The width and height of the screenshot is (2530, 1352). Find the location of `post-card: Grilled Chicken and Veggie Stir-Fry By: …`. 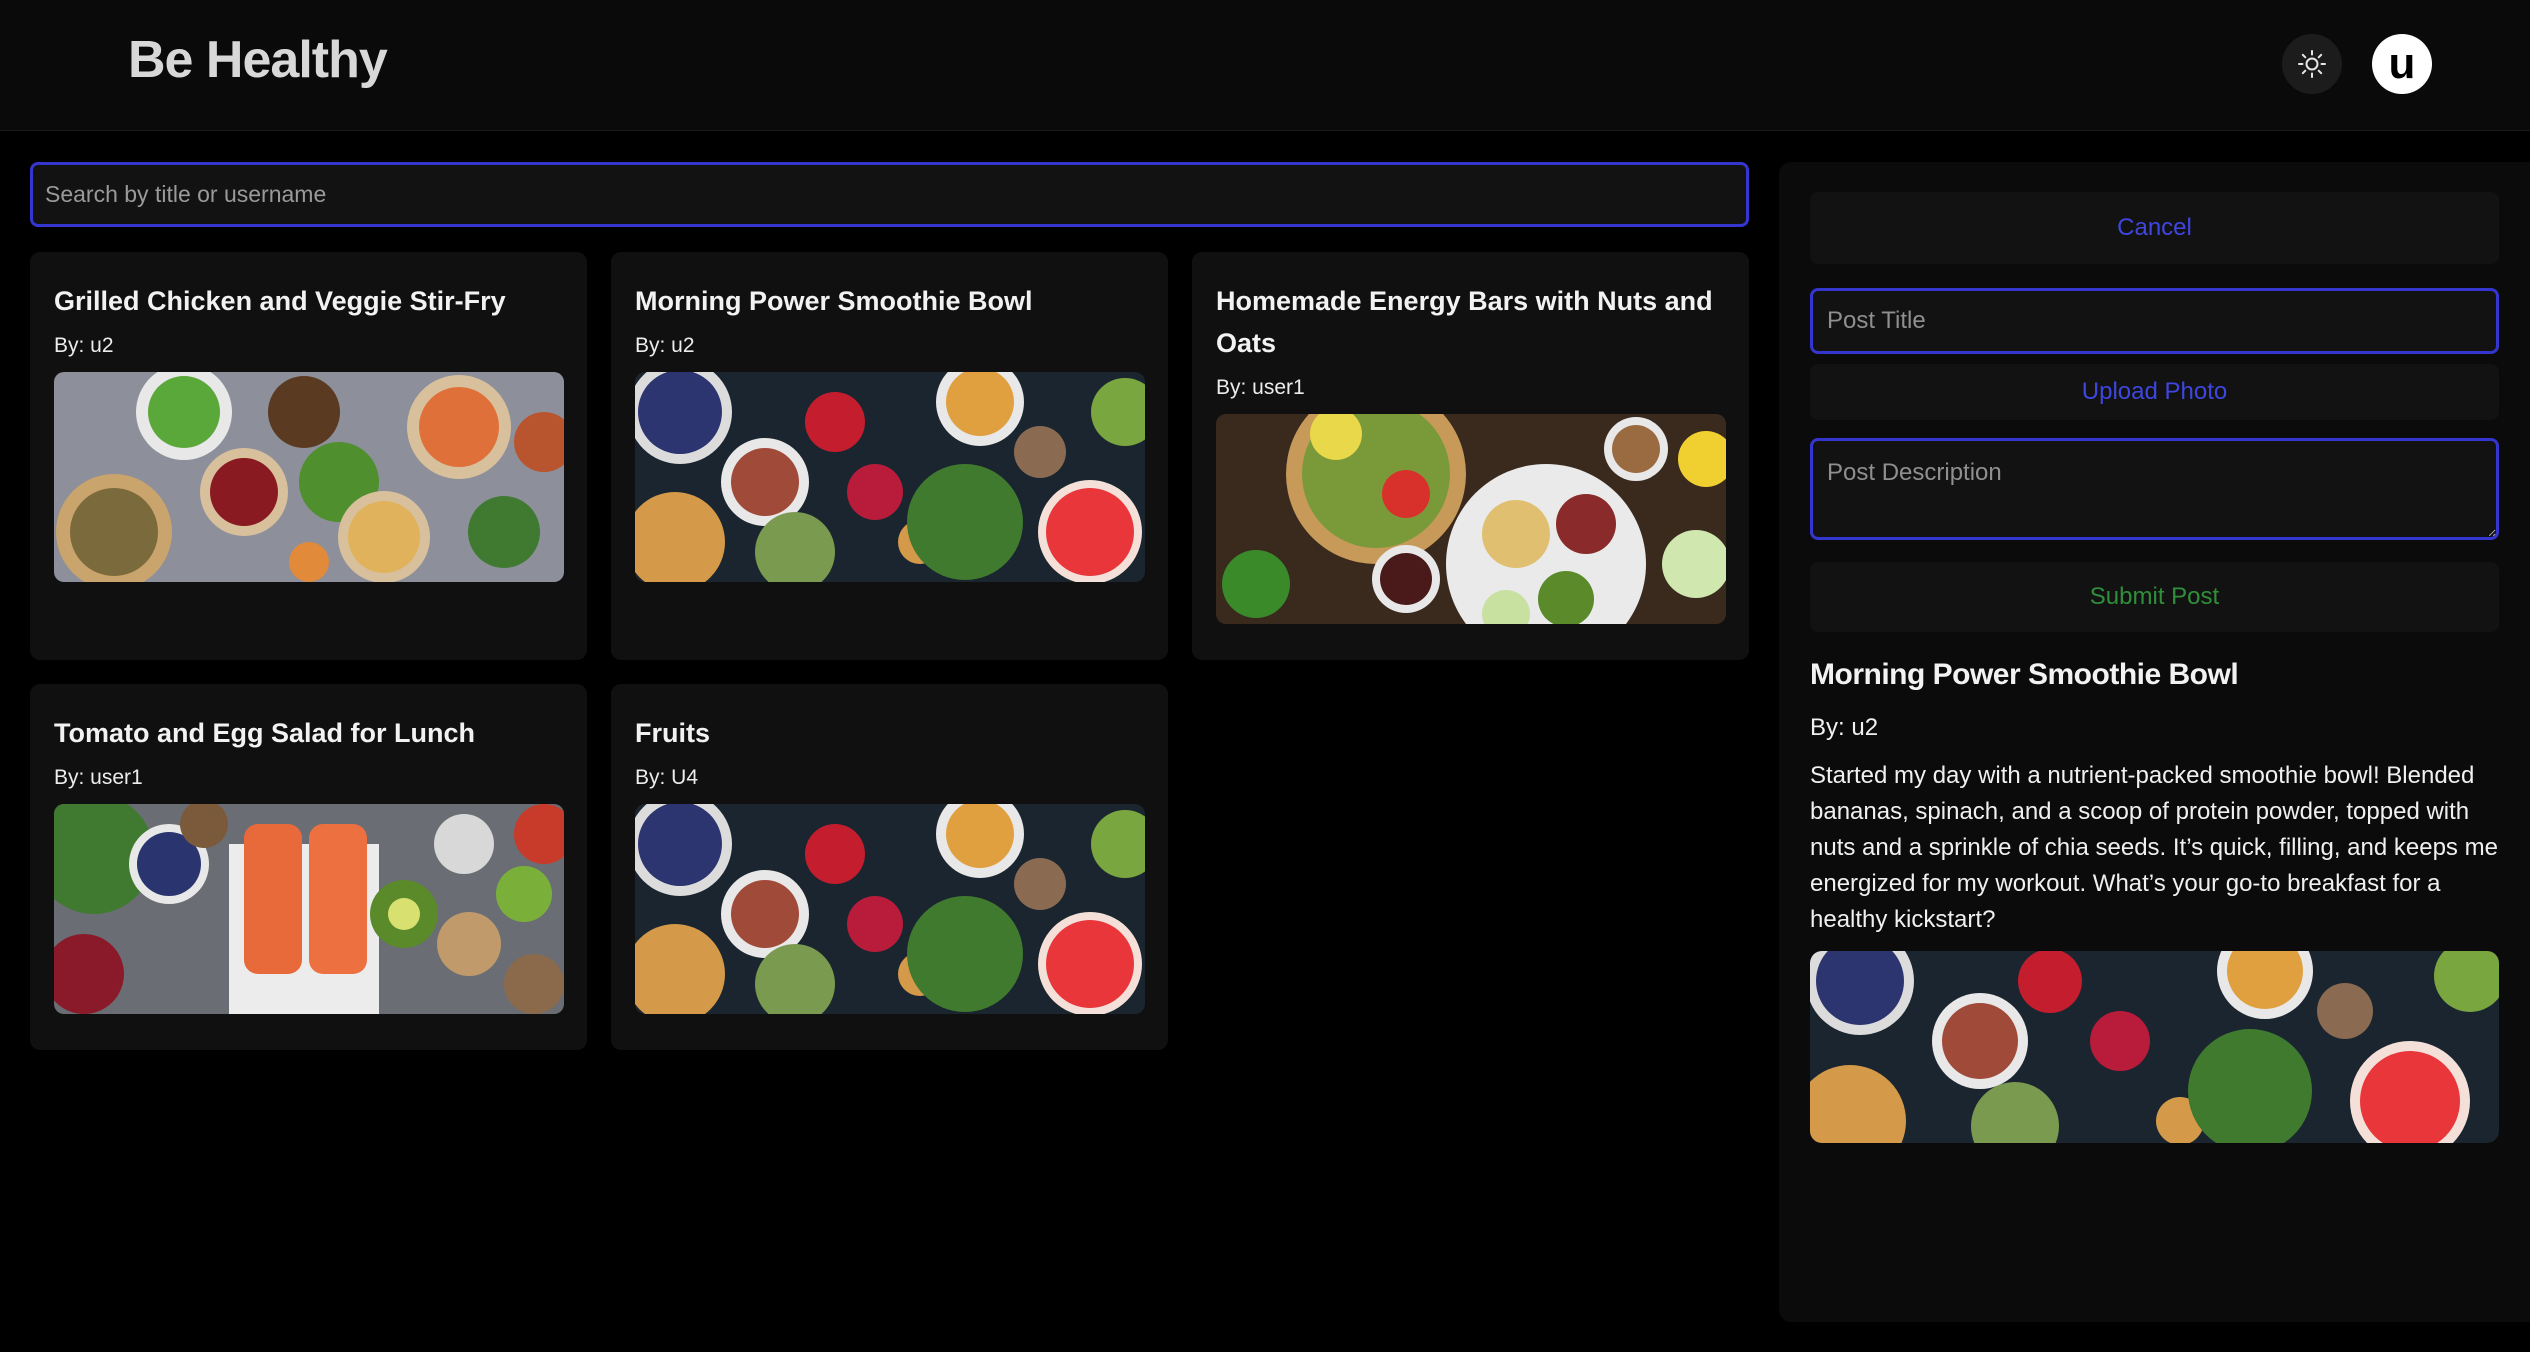

post-card: Grilled Chicken and Veggie Stir-Fry By: … is located at coordinates (308, 456).